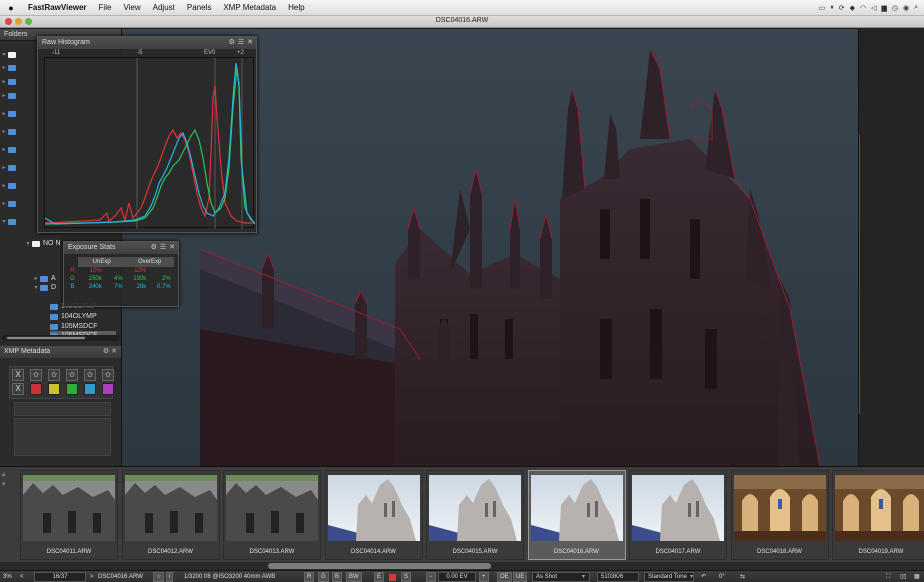 This screenshot has width=924, height=582. What do you see at coordinates (906, 8) in the screenshot?
I see `user-icon: ◉` at bounding box center [906, 8].